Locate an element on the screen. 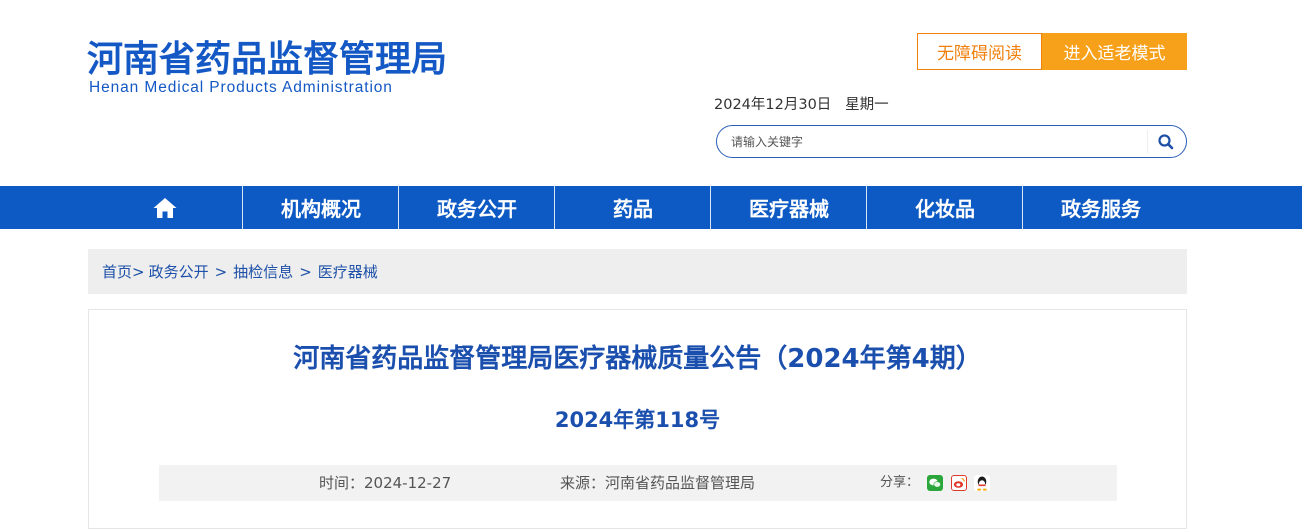 Image resolution: width=1302 pixels, height=529 pixels. breadcrumb-government-affairs: 政务公开 is located at coordinates (179, 271).